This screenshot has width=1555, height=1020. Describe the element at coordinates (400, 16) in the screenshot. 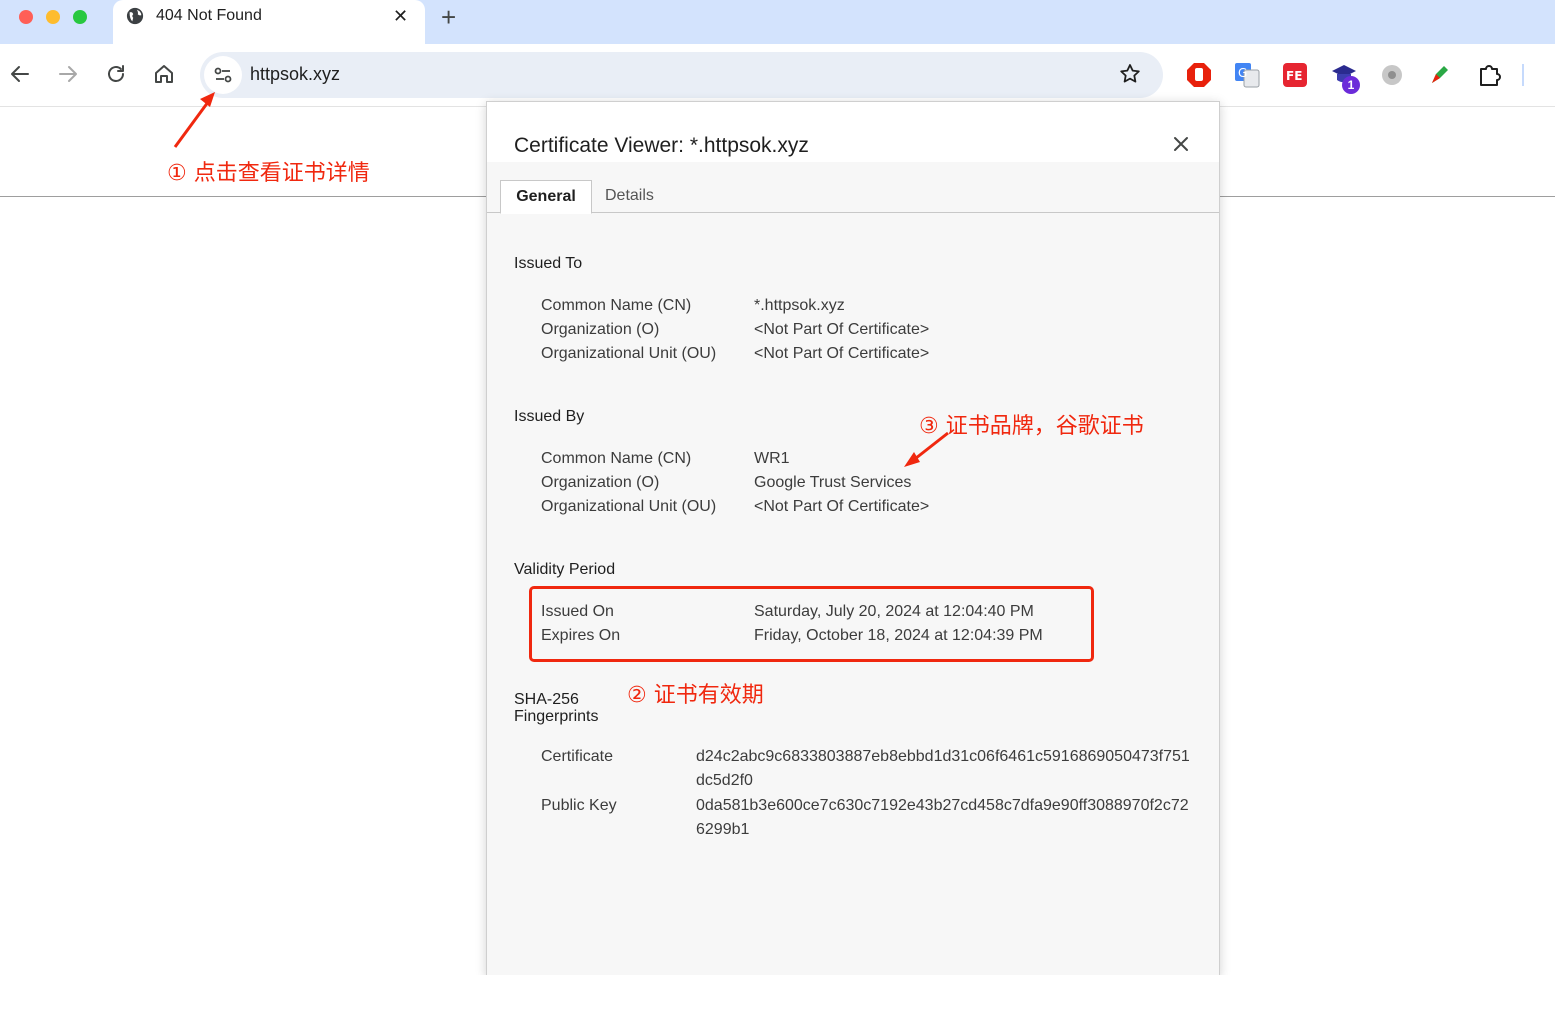

I see `tab-close-icon: ✕` at that location.